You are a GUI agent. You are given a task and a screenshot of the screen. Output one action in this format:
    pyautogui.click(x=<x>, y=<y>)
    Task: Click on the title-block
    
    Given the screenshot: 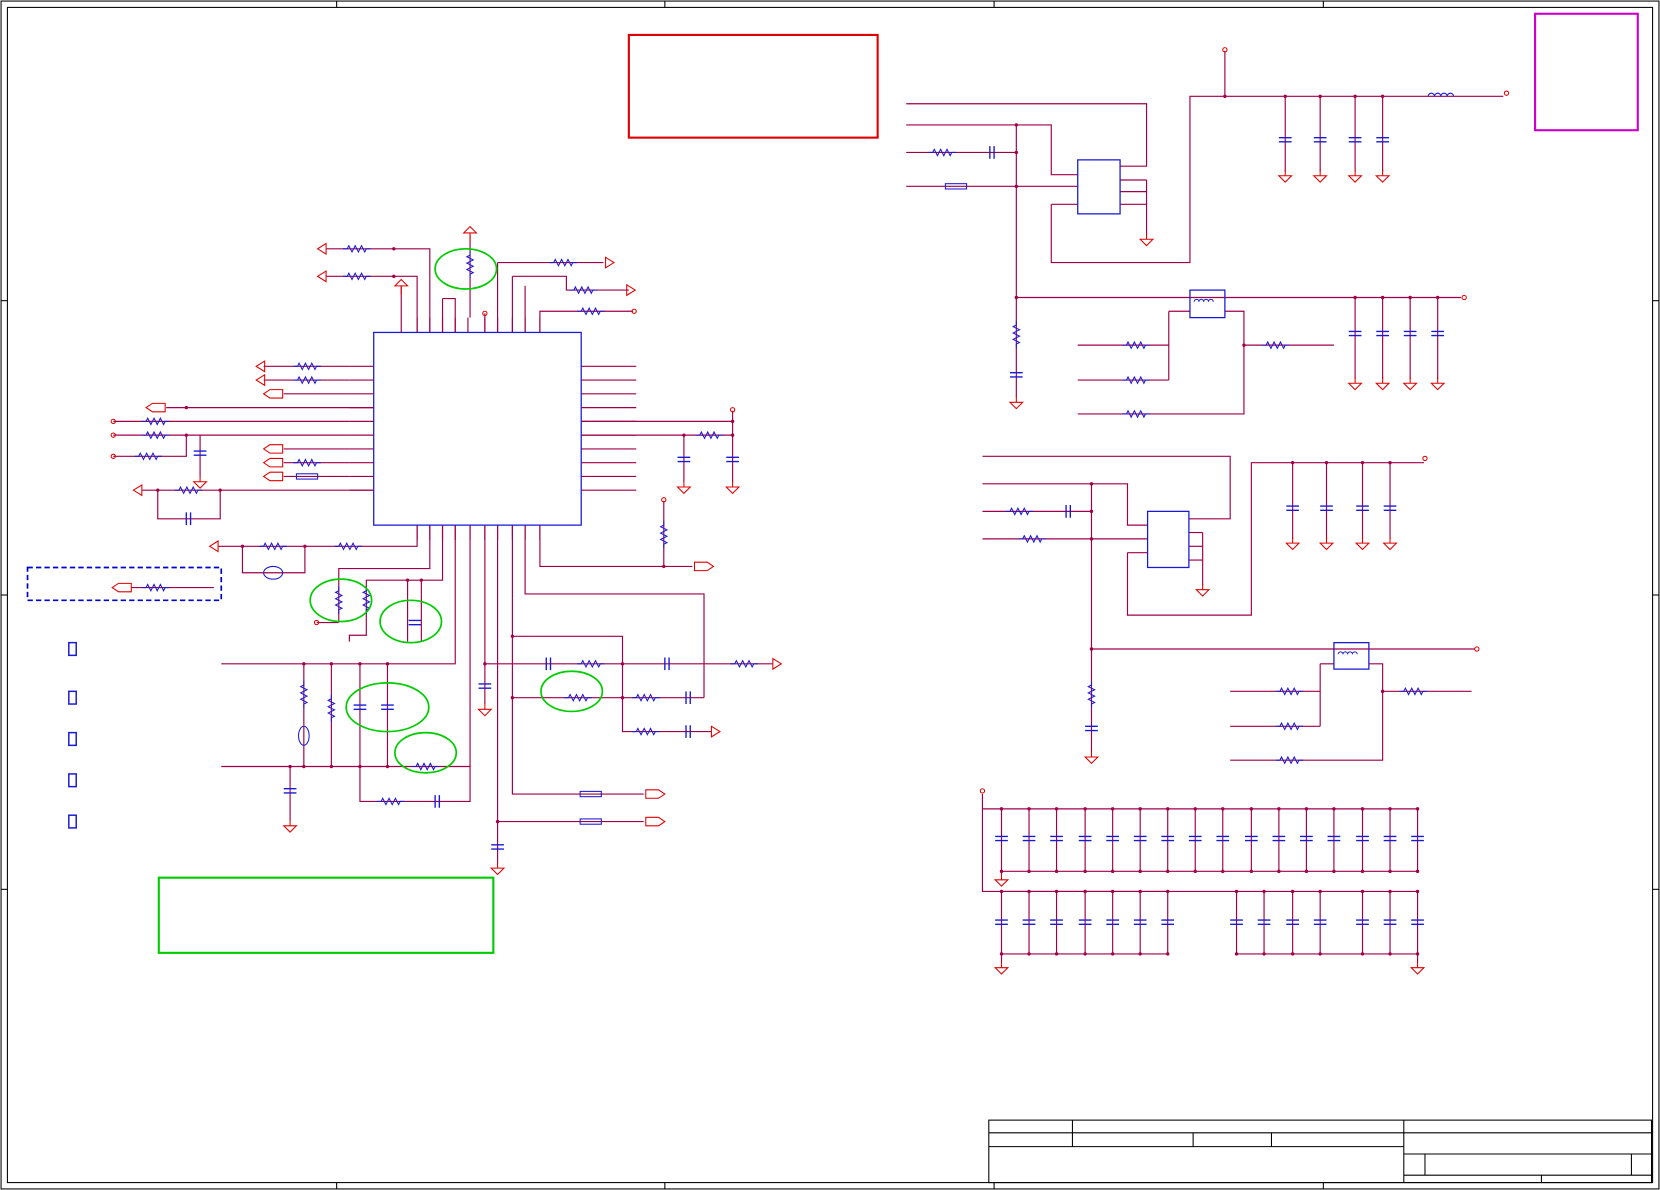 What is the action you would take?
    pyautogui.click(x=1320, y=1151)
    